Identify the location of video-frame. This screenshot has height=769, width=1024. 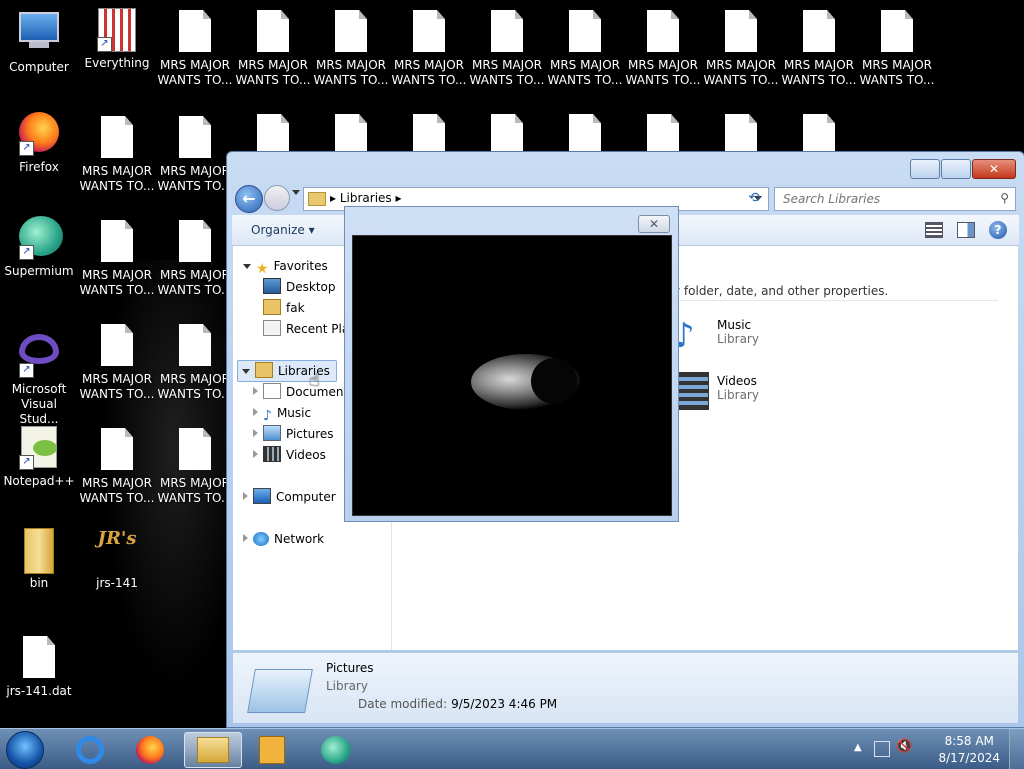
(512, 375).